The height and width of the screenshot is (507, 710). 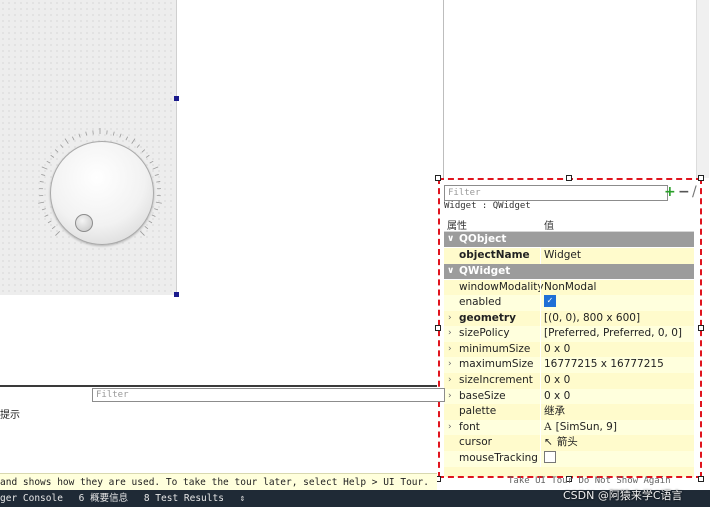 What do you see at coordinates (103, 498) in the screenshot?
I see `status-general-messages: 6 概要信息` at bounding box center [103, 498].